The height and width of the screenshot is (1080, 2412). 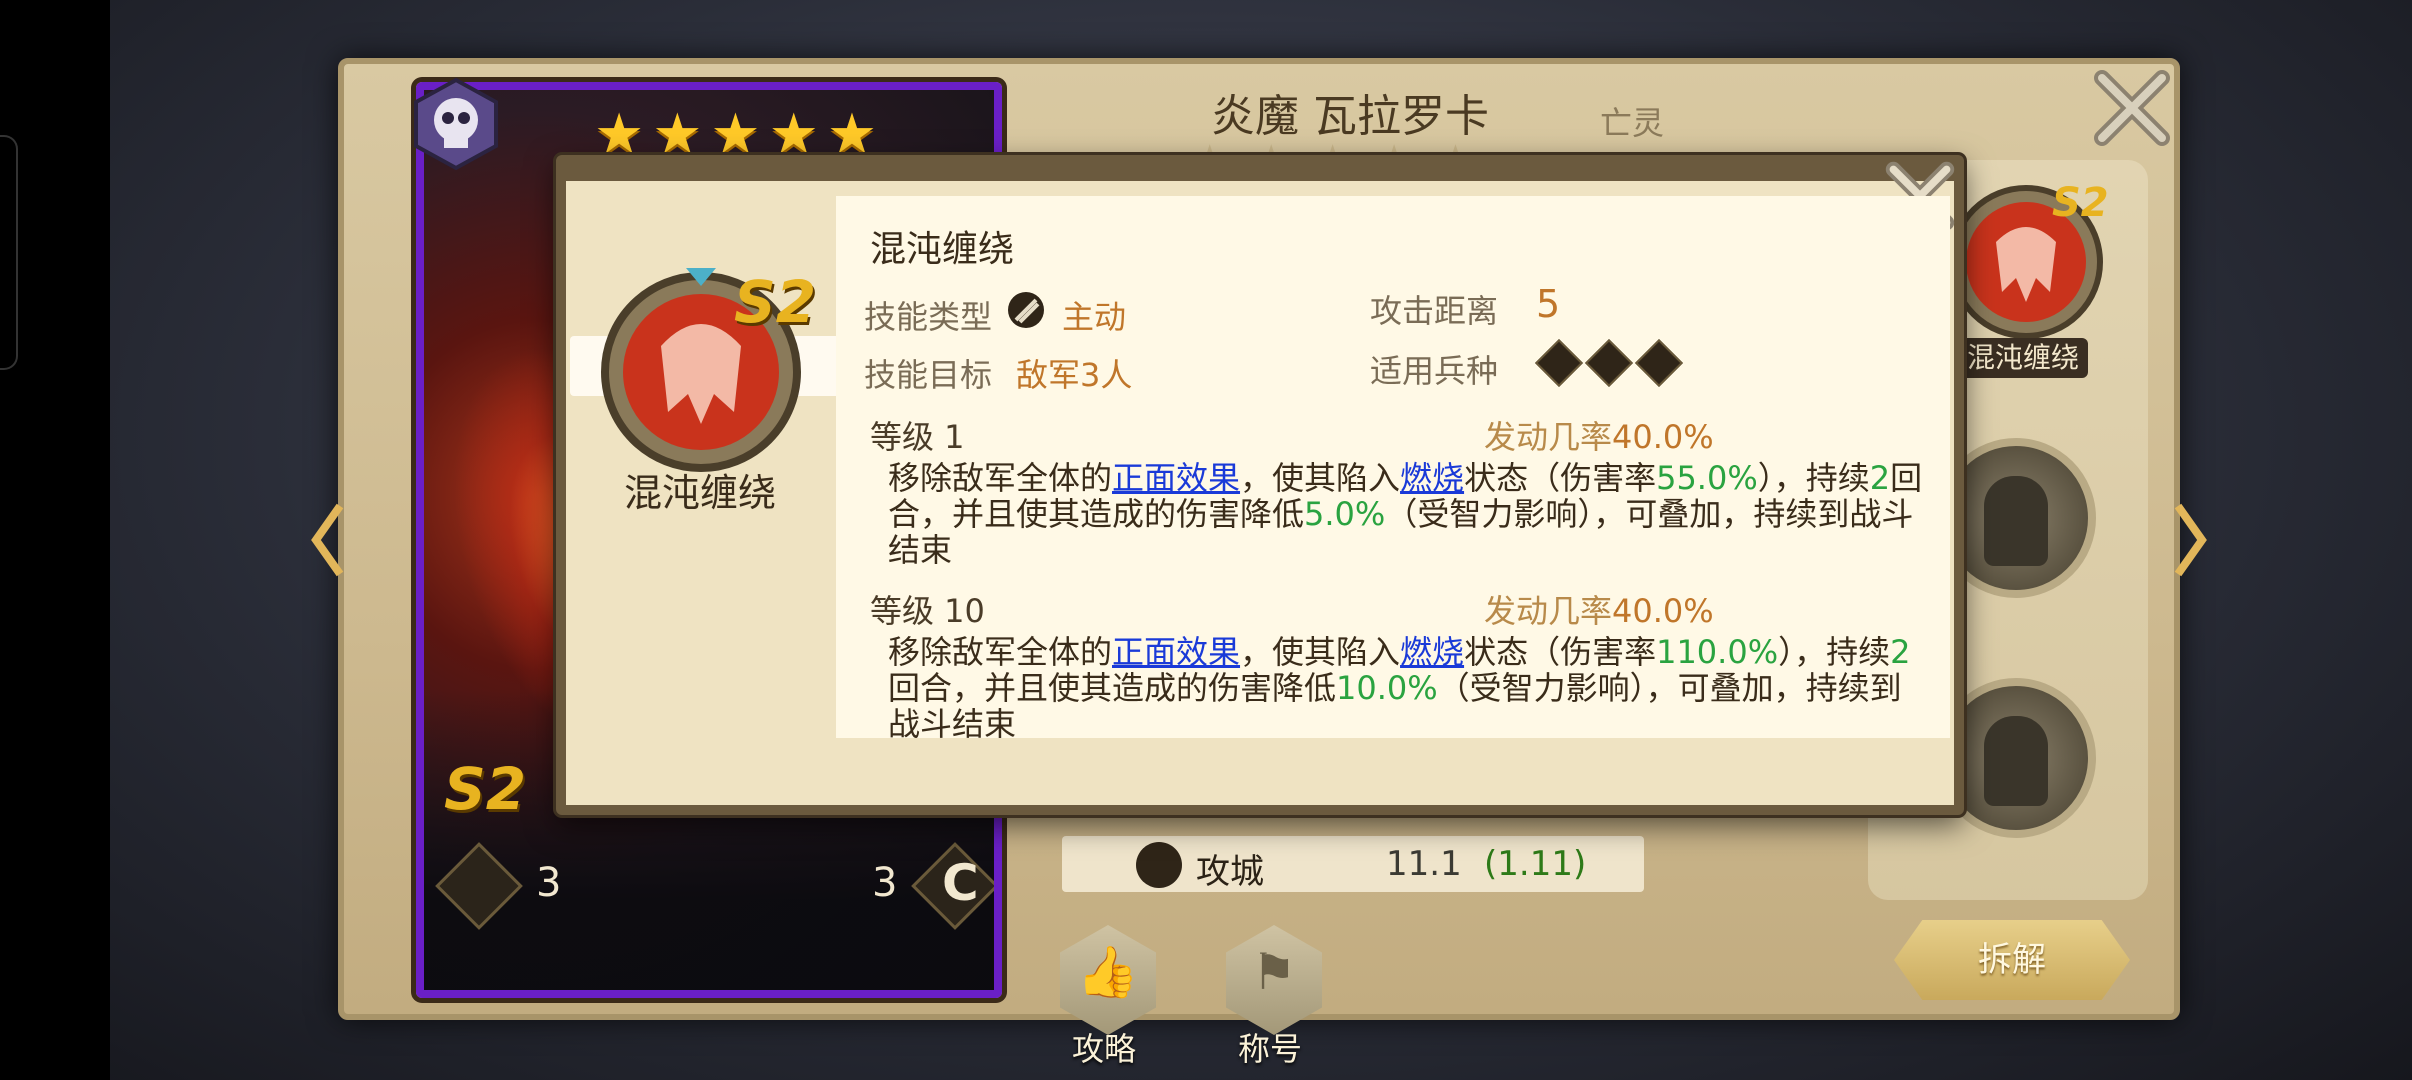 I want to click on camera-notch, so click(x=9, y=252).